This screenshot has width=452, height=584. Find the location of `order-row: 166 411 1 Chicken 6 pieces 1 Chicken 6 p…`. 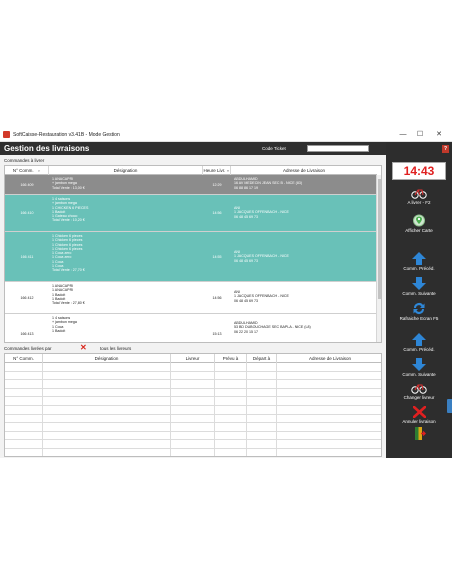

order-row: 166 411 1 Chicken 6 pieces 1 Chicken 6 p… is located at coordinates (191, 257).